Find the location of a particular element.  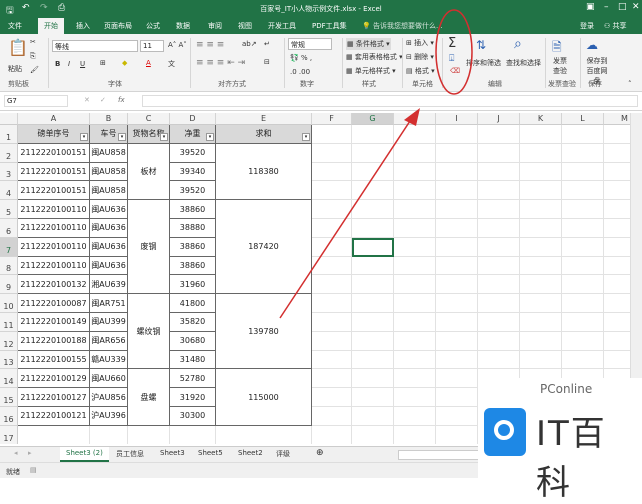

highlight-ellipse is located at coordinates (454, 52).